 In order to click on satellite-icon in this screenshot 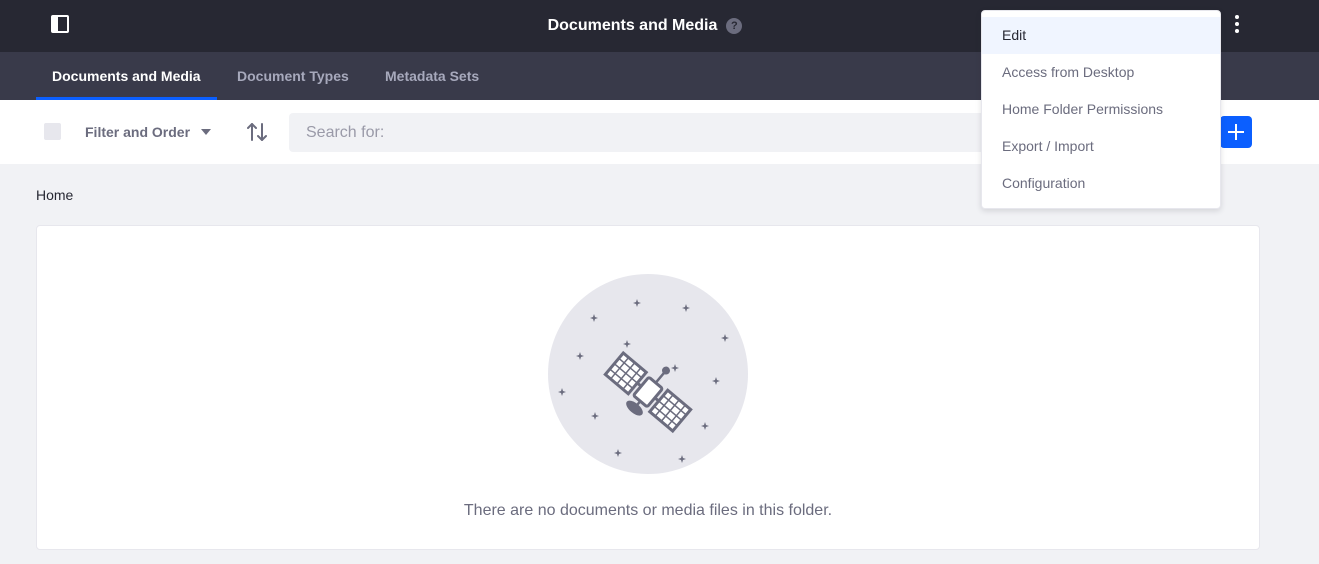, I will do `click(648, 374)`.